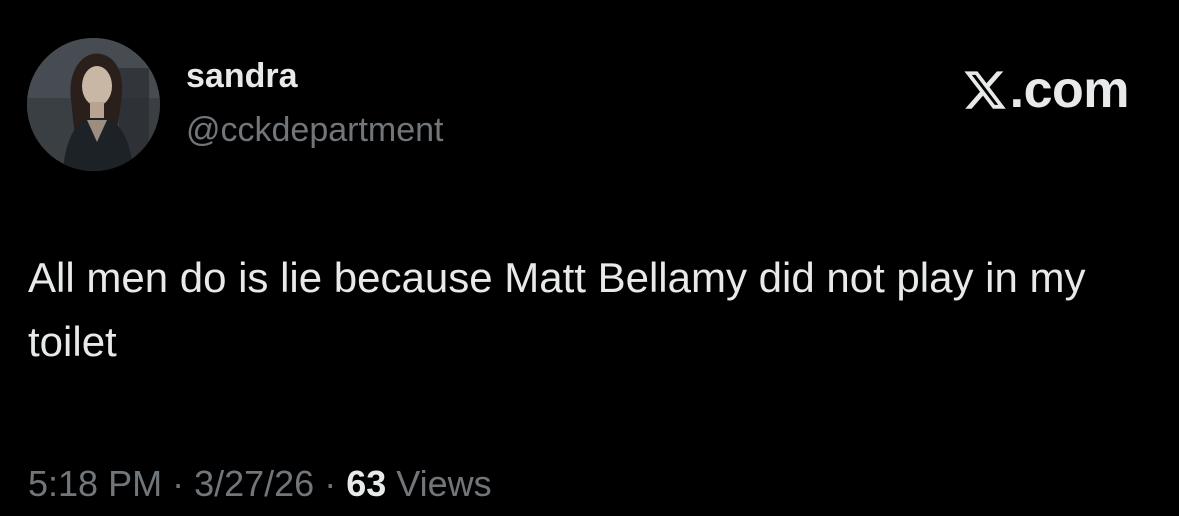 Image resolution: width=1179 pixels, height=516 pixels. Describe the element at coordinates (366, 483) in the screenshot. I see `views-count: 63` at that location.